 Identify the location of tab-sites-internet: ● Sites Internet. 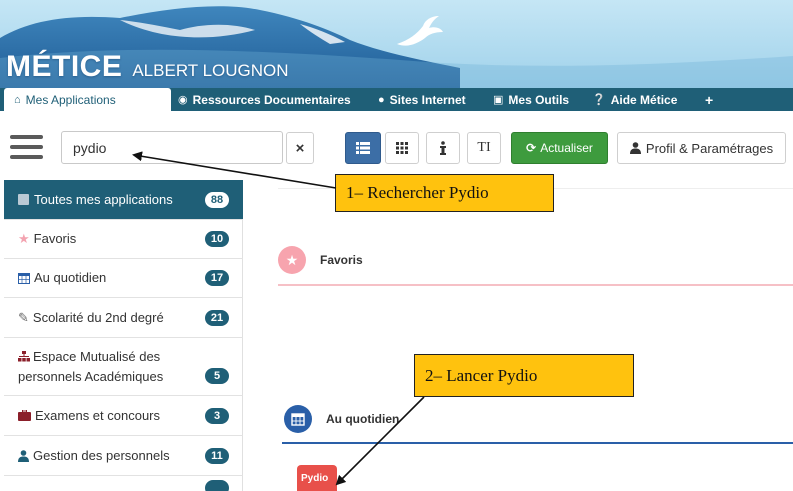
(422, 99).